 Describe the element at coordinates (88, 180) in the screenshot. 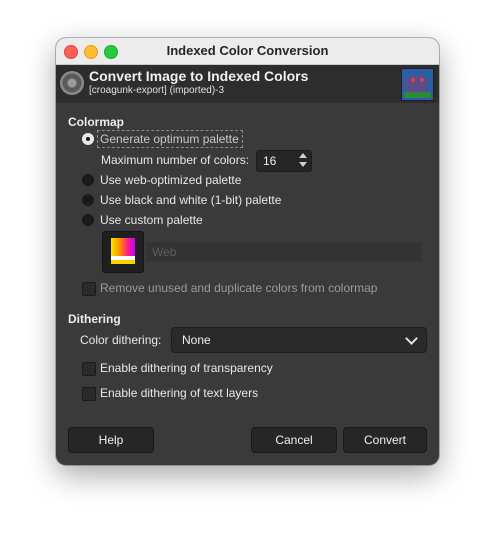

I see `radio-web-optimized` at that location.